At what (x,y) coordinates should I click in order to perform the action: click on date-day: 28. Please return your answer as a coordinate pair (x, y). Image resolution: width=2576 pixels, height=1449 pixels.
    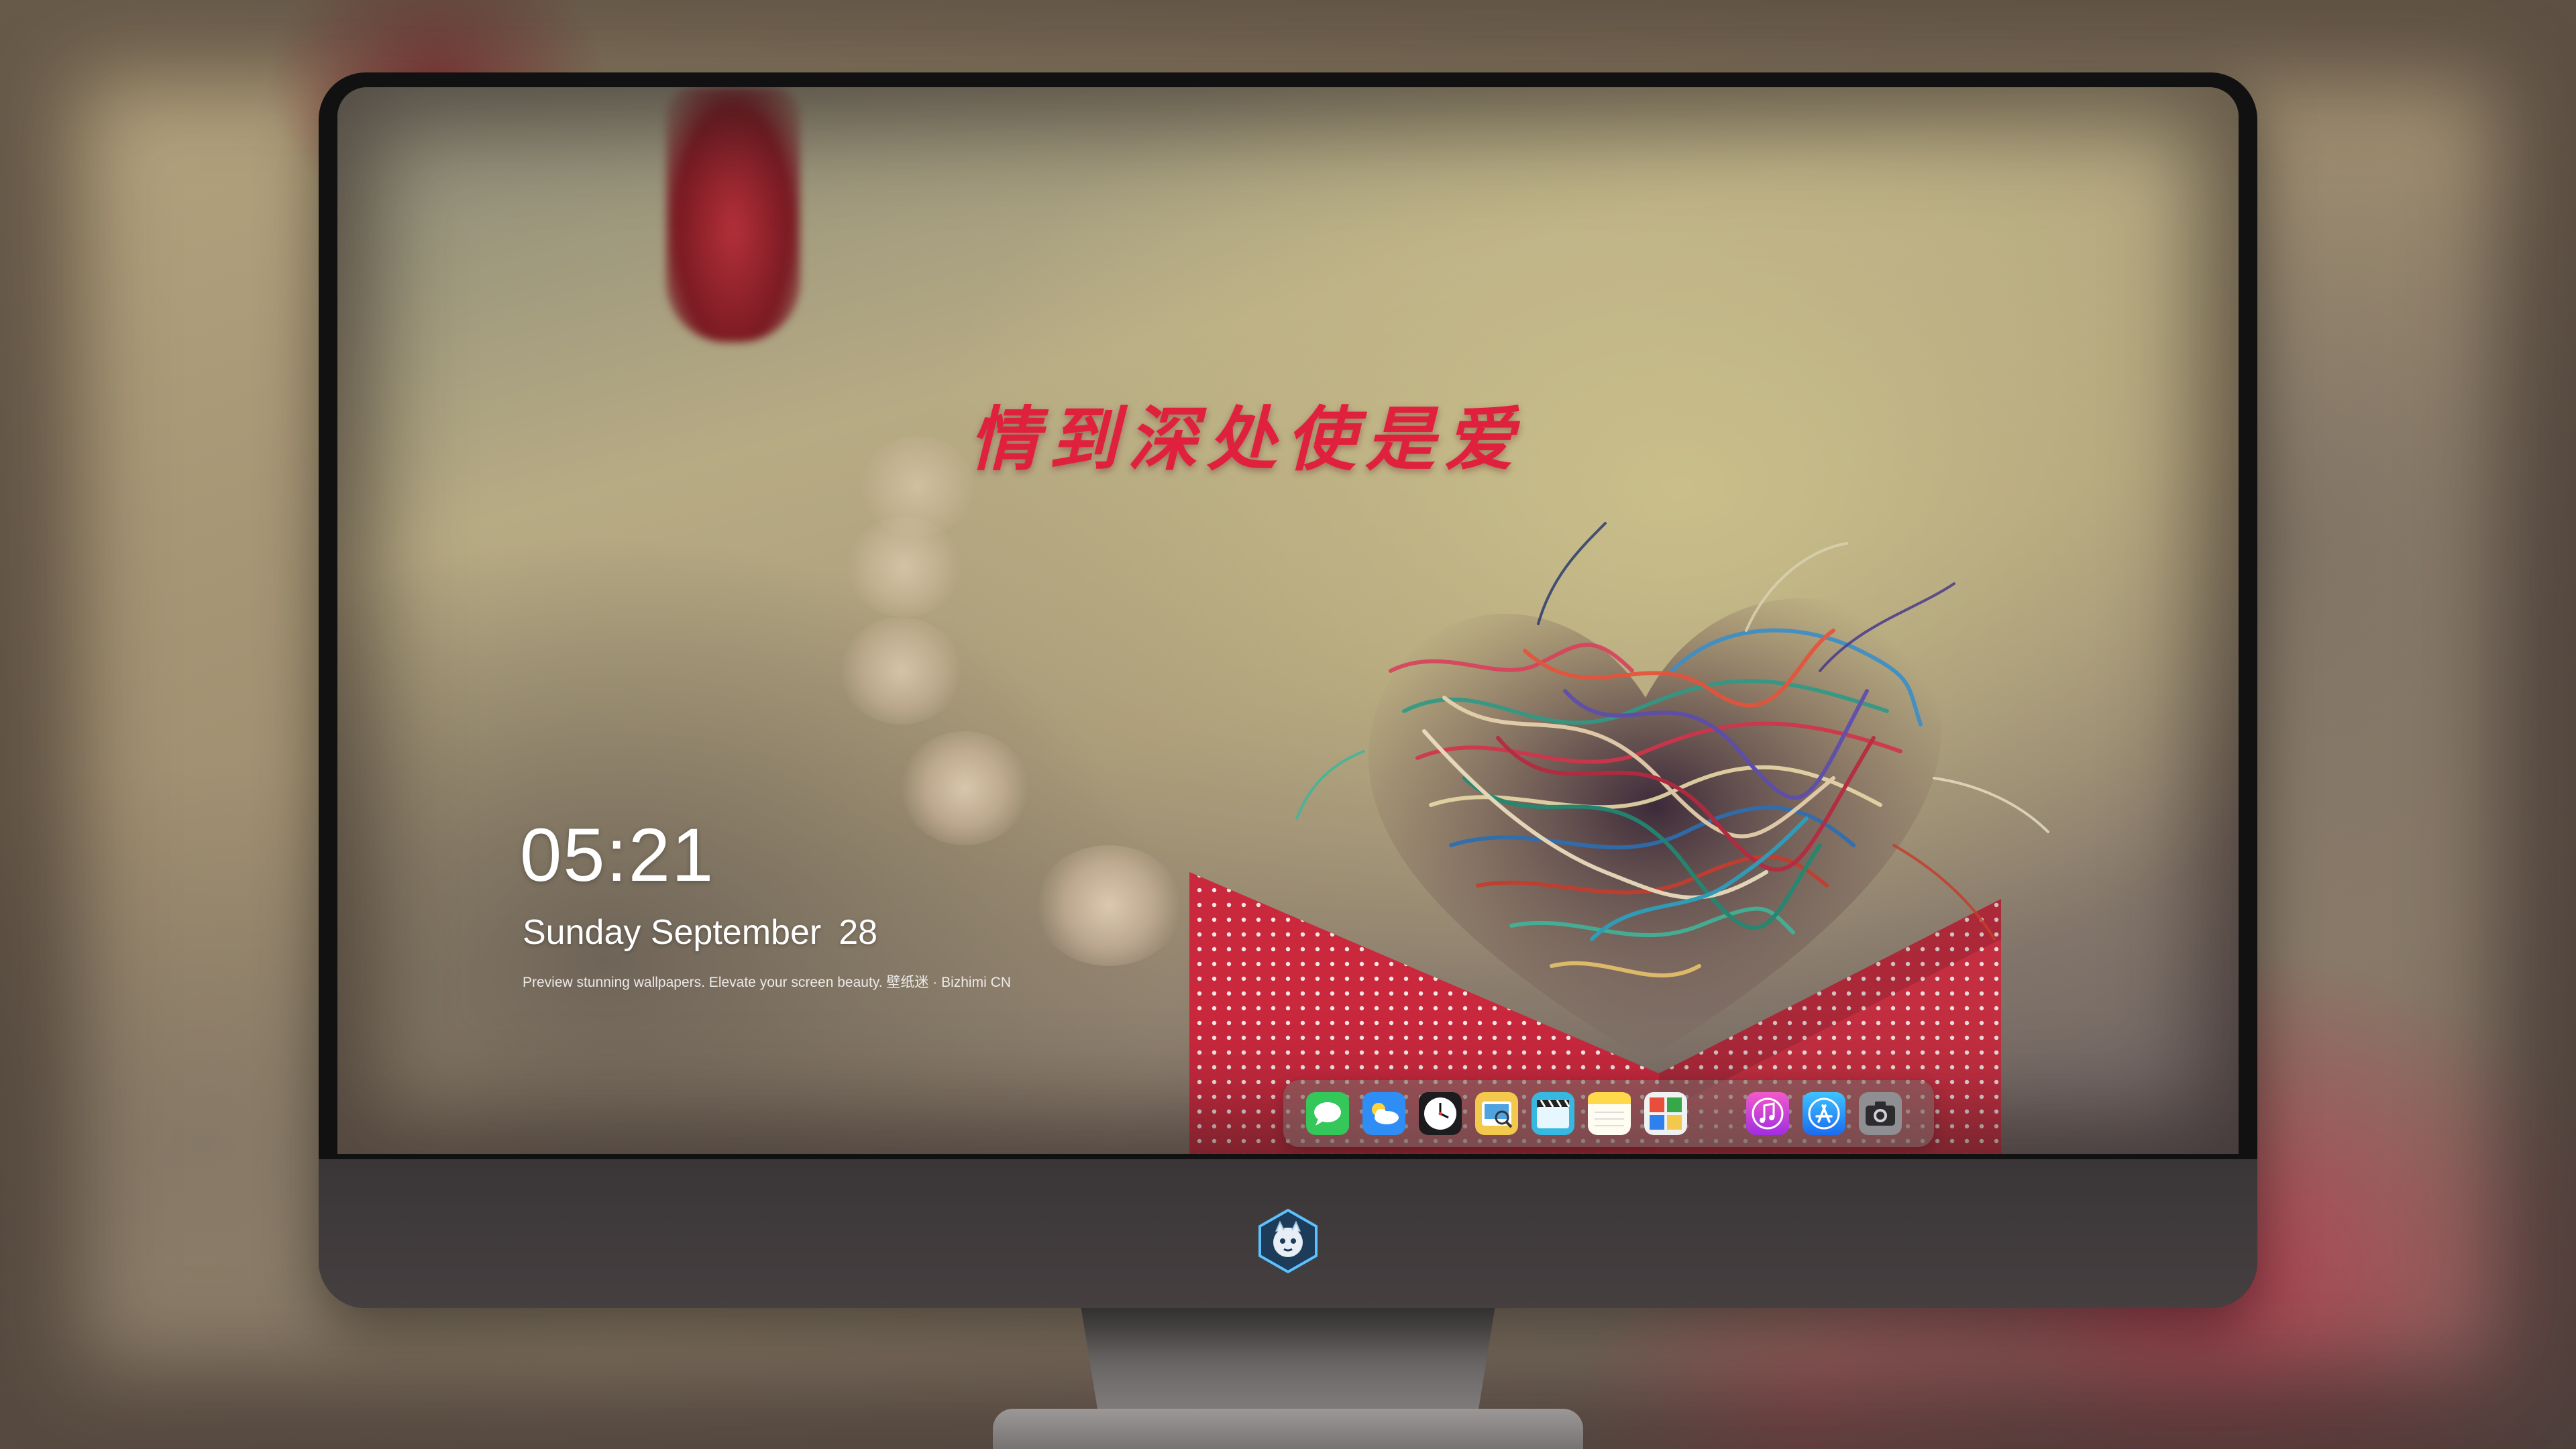
    Looking at the image, I should click on (858, 932).